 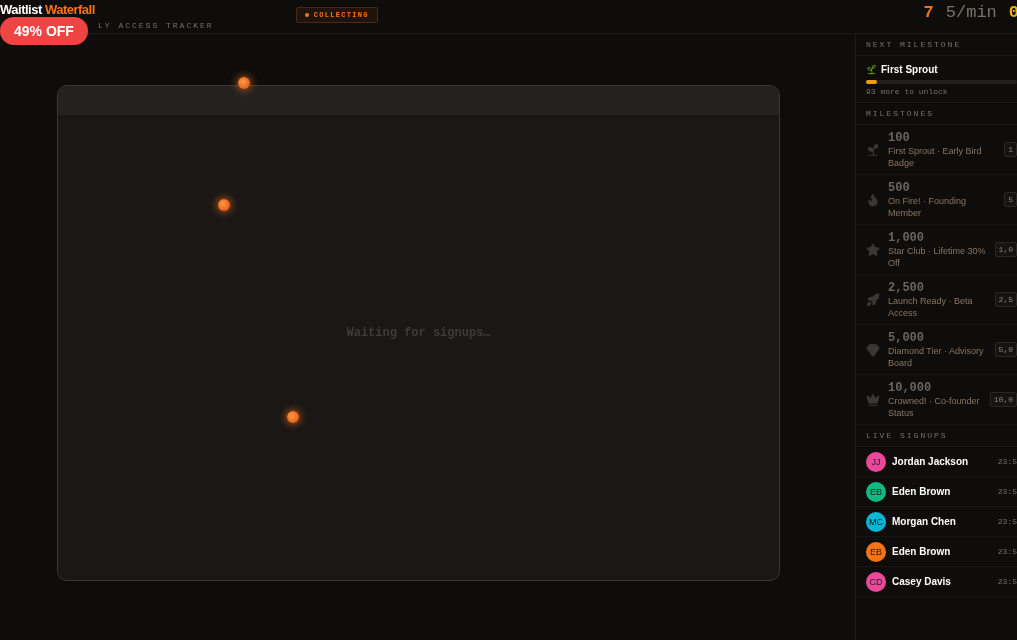 I want to click on milestone-tag: 1, so click(x=1010, y=149).